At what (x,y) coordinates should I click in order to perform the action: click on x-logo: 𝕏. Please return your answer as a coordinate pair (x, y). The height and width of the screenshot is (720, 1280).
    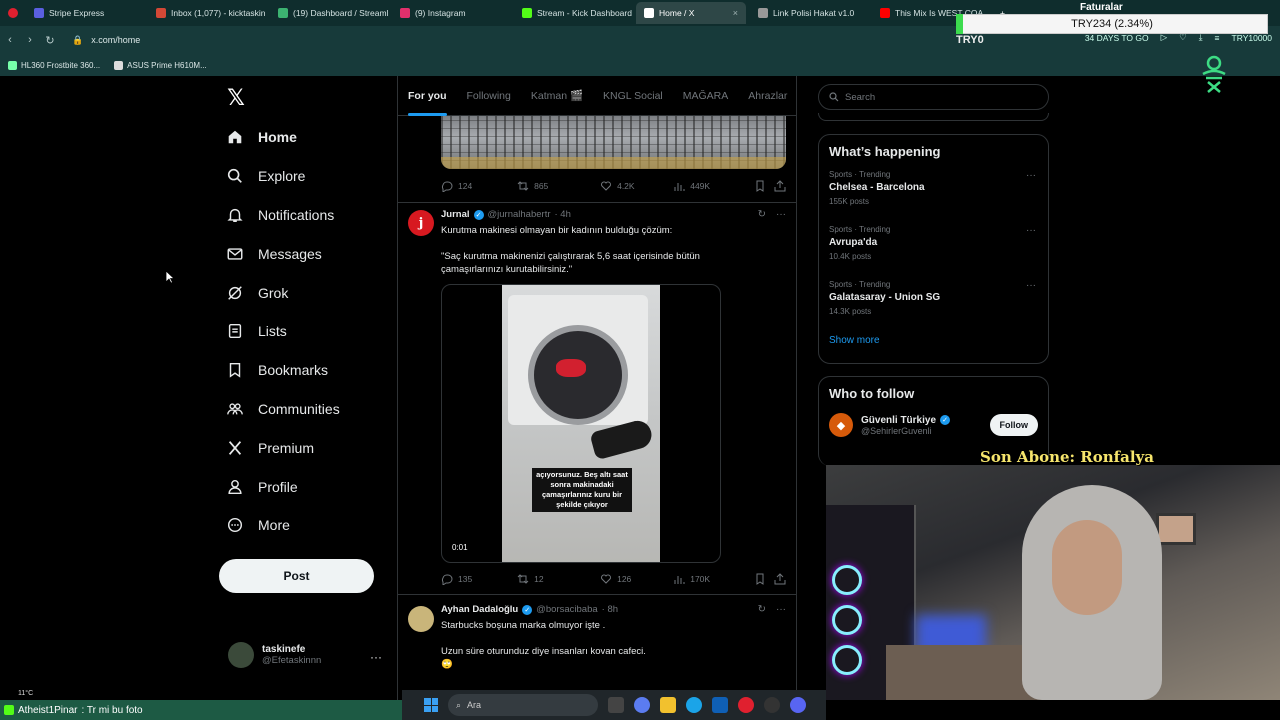
    Looking at the image, I should click on (236, 98).